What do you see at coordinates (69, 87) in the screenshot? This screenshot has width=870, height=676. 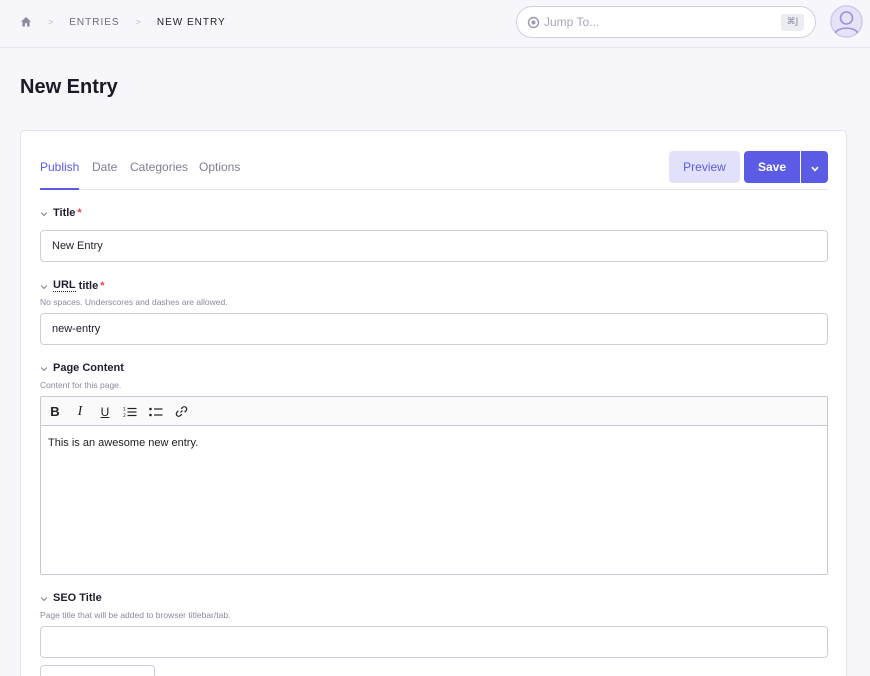 I see `page-title: New Entry` at bounding box center [69, 87].